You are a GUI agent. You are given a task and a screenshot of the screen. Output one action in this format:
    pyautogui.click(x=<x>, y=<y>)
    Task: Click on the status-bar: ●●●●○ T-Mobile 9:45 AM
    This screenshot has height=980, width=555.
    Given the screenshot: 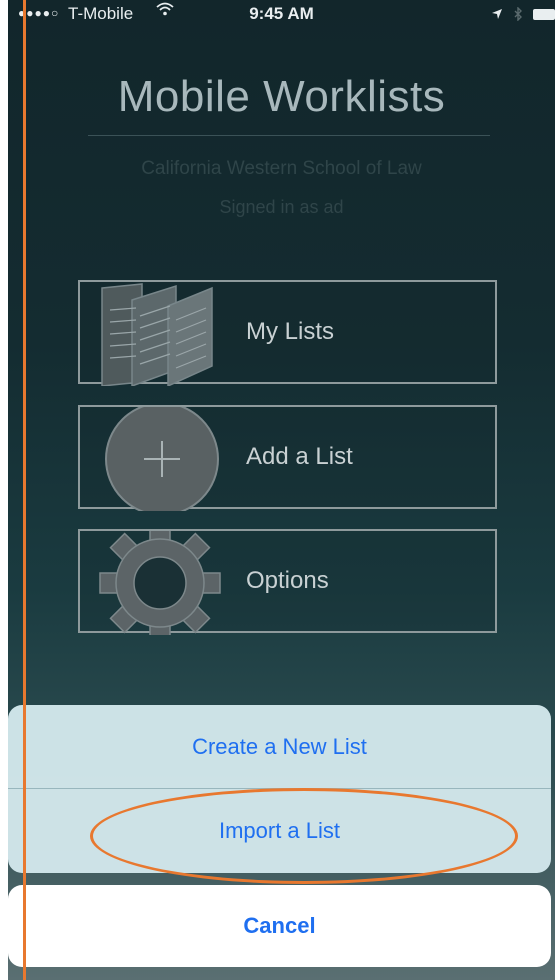 What is the action you would take?
    pyautogui.click(x=281, y=14)
    